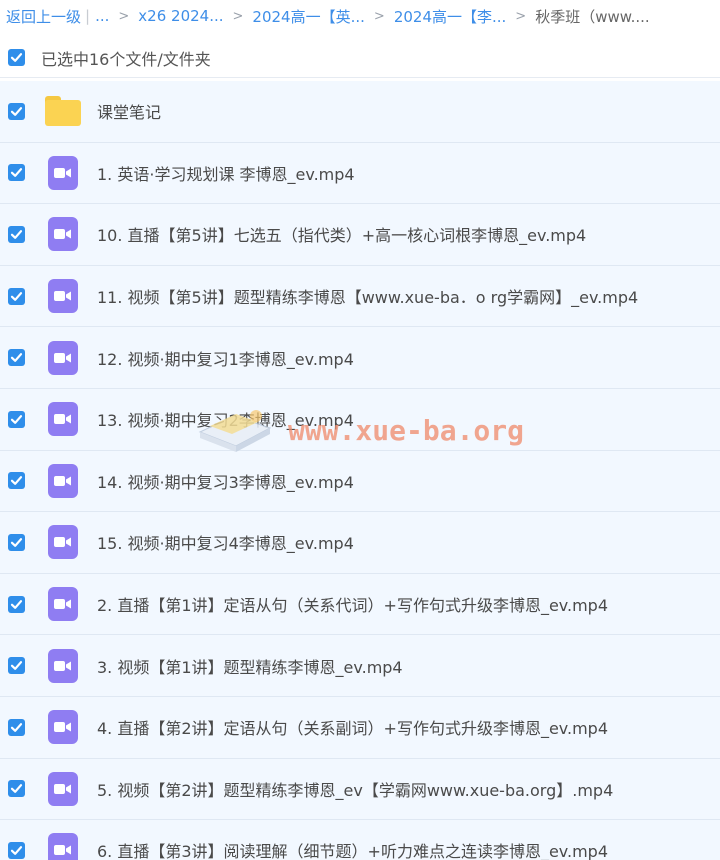  I want to click on list-item-file: 1. 英语·学习规划课 李博恩_ev.mp4, so click(360, 173).